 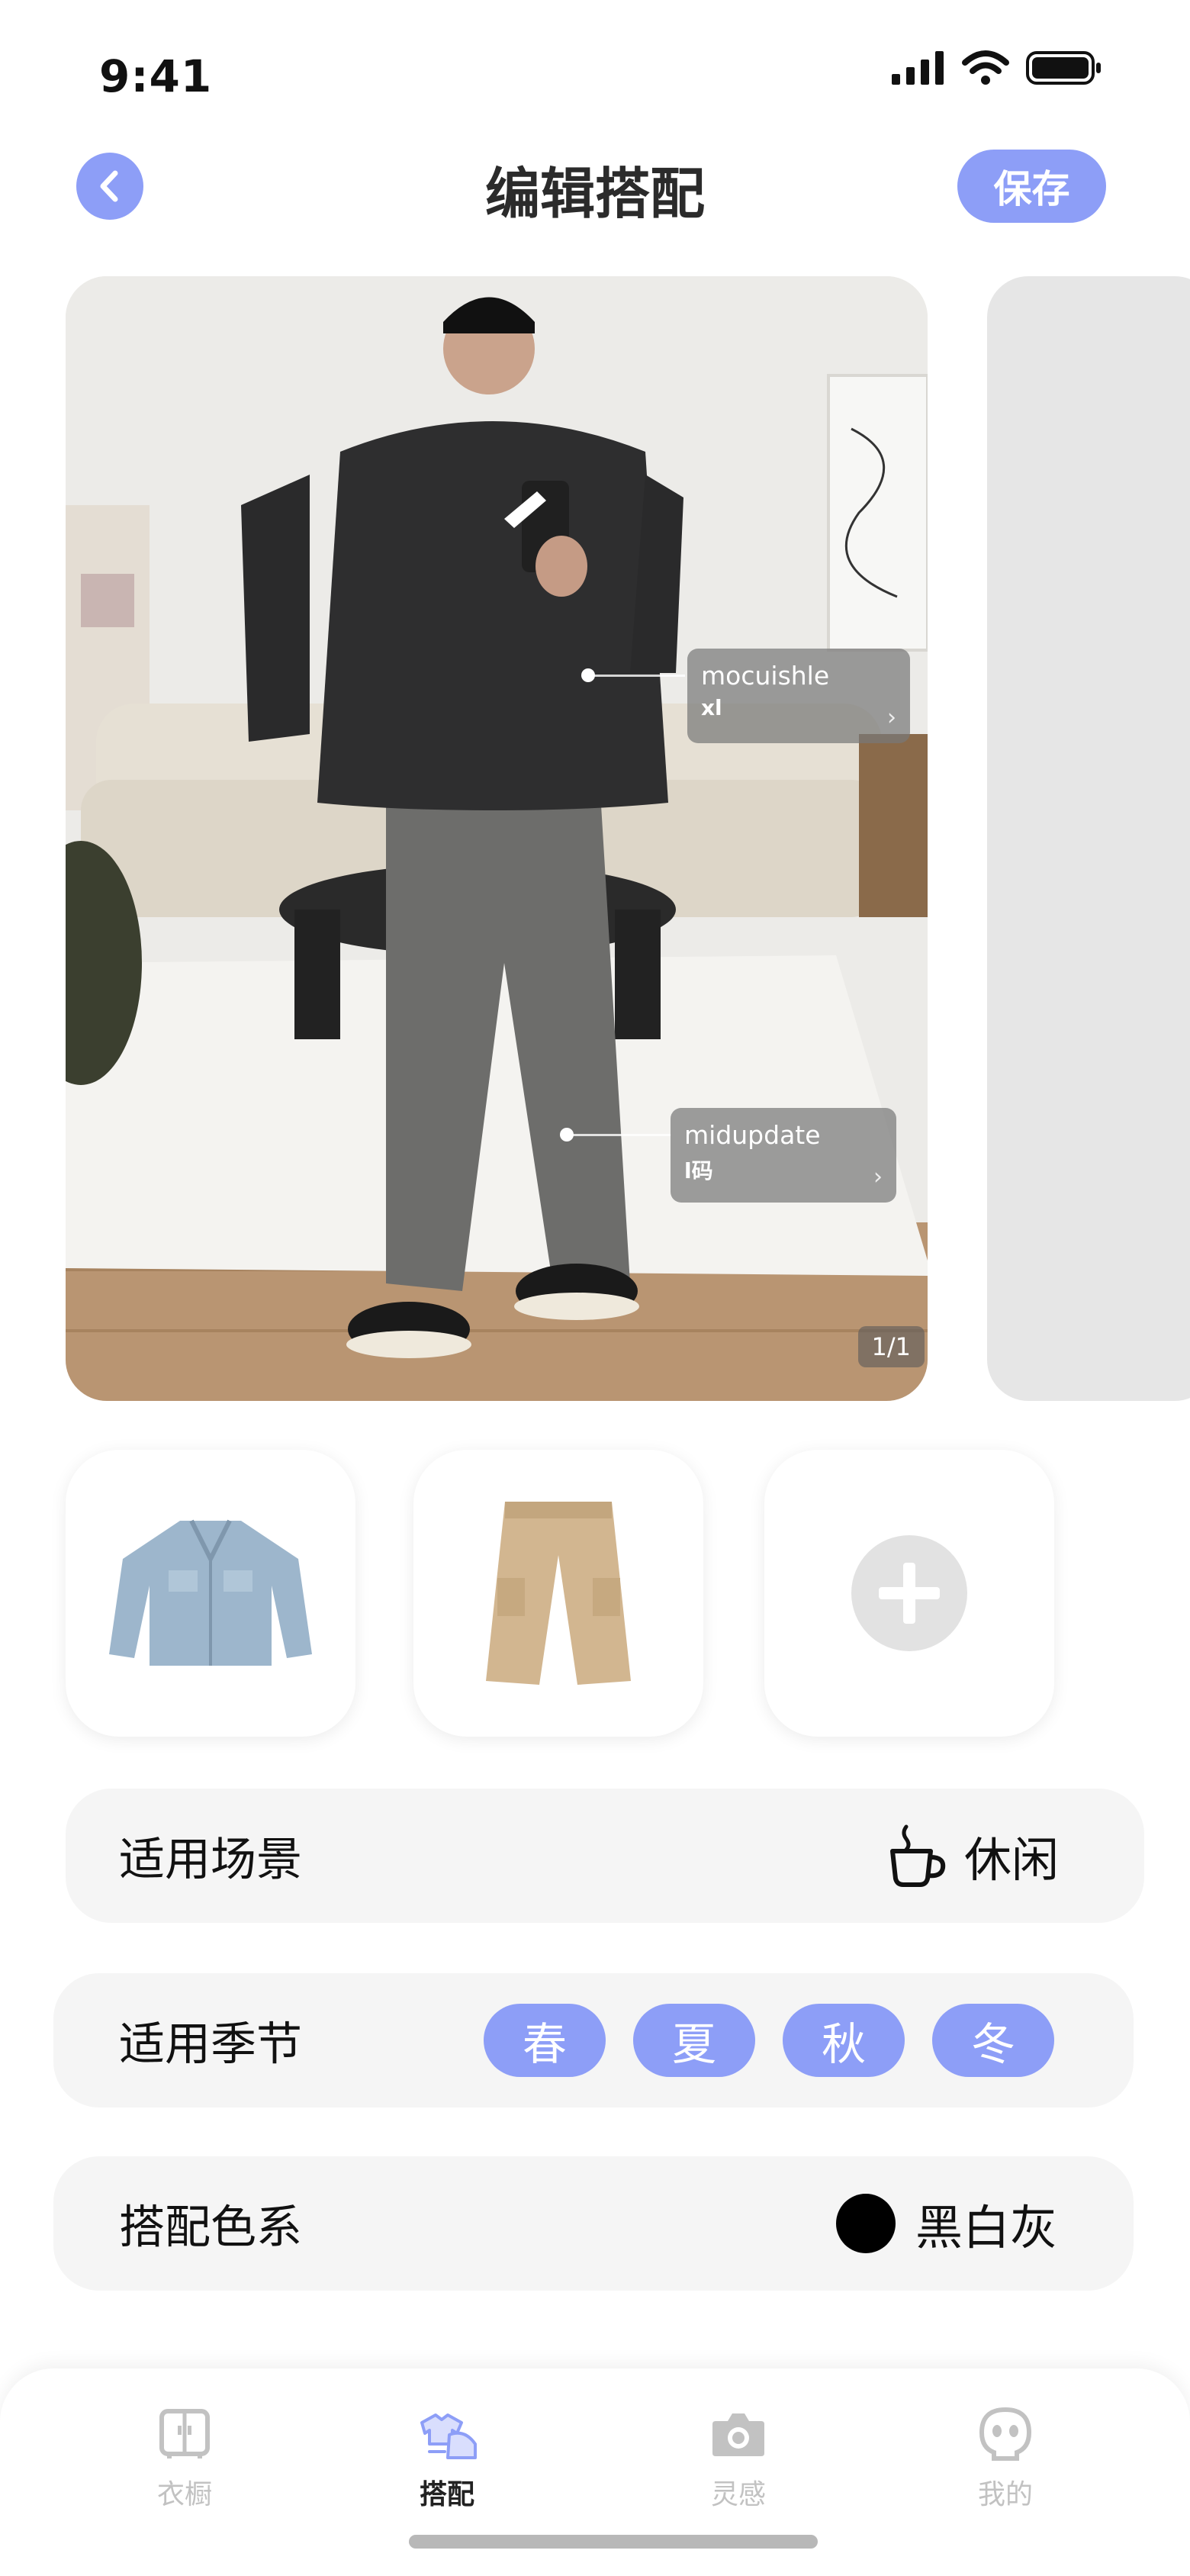 What do you see at coordinates (1005, 2434) in the screenshot?
I see `profile-icon` at bounding box center [1005, 2434].